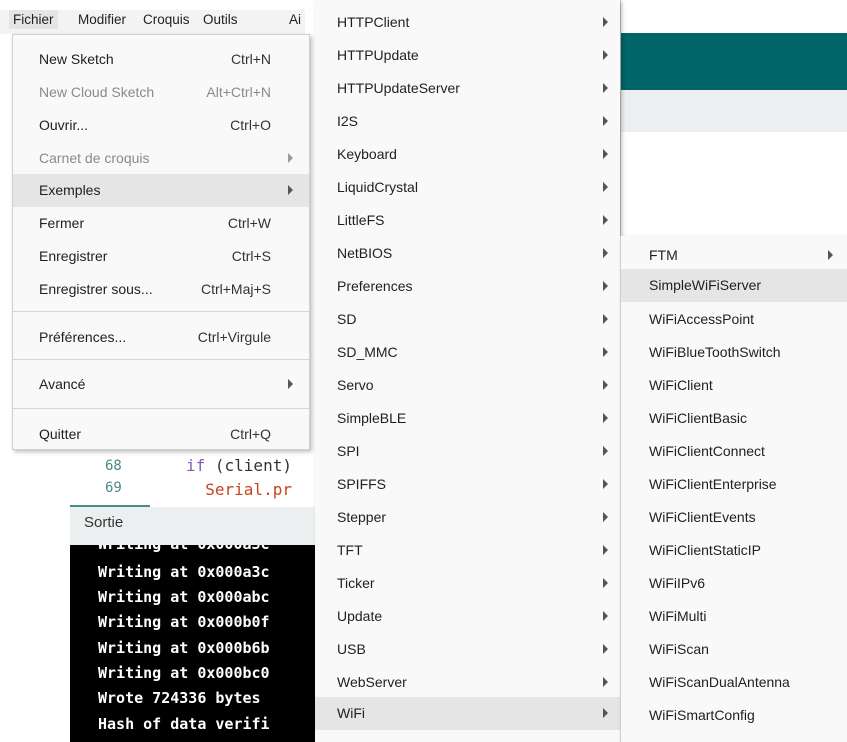 This screenshot has width=847, height=742. Describe the element at coordinates (161, 256) in the screenshot. I see `menu-item-enregistrer: Enregistrer Ctrl+S` at that location.